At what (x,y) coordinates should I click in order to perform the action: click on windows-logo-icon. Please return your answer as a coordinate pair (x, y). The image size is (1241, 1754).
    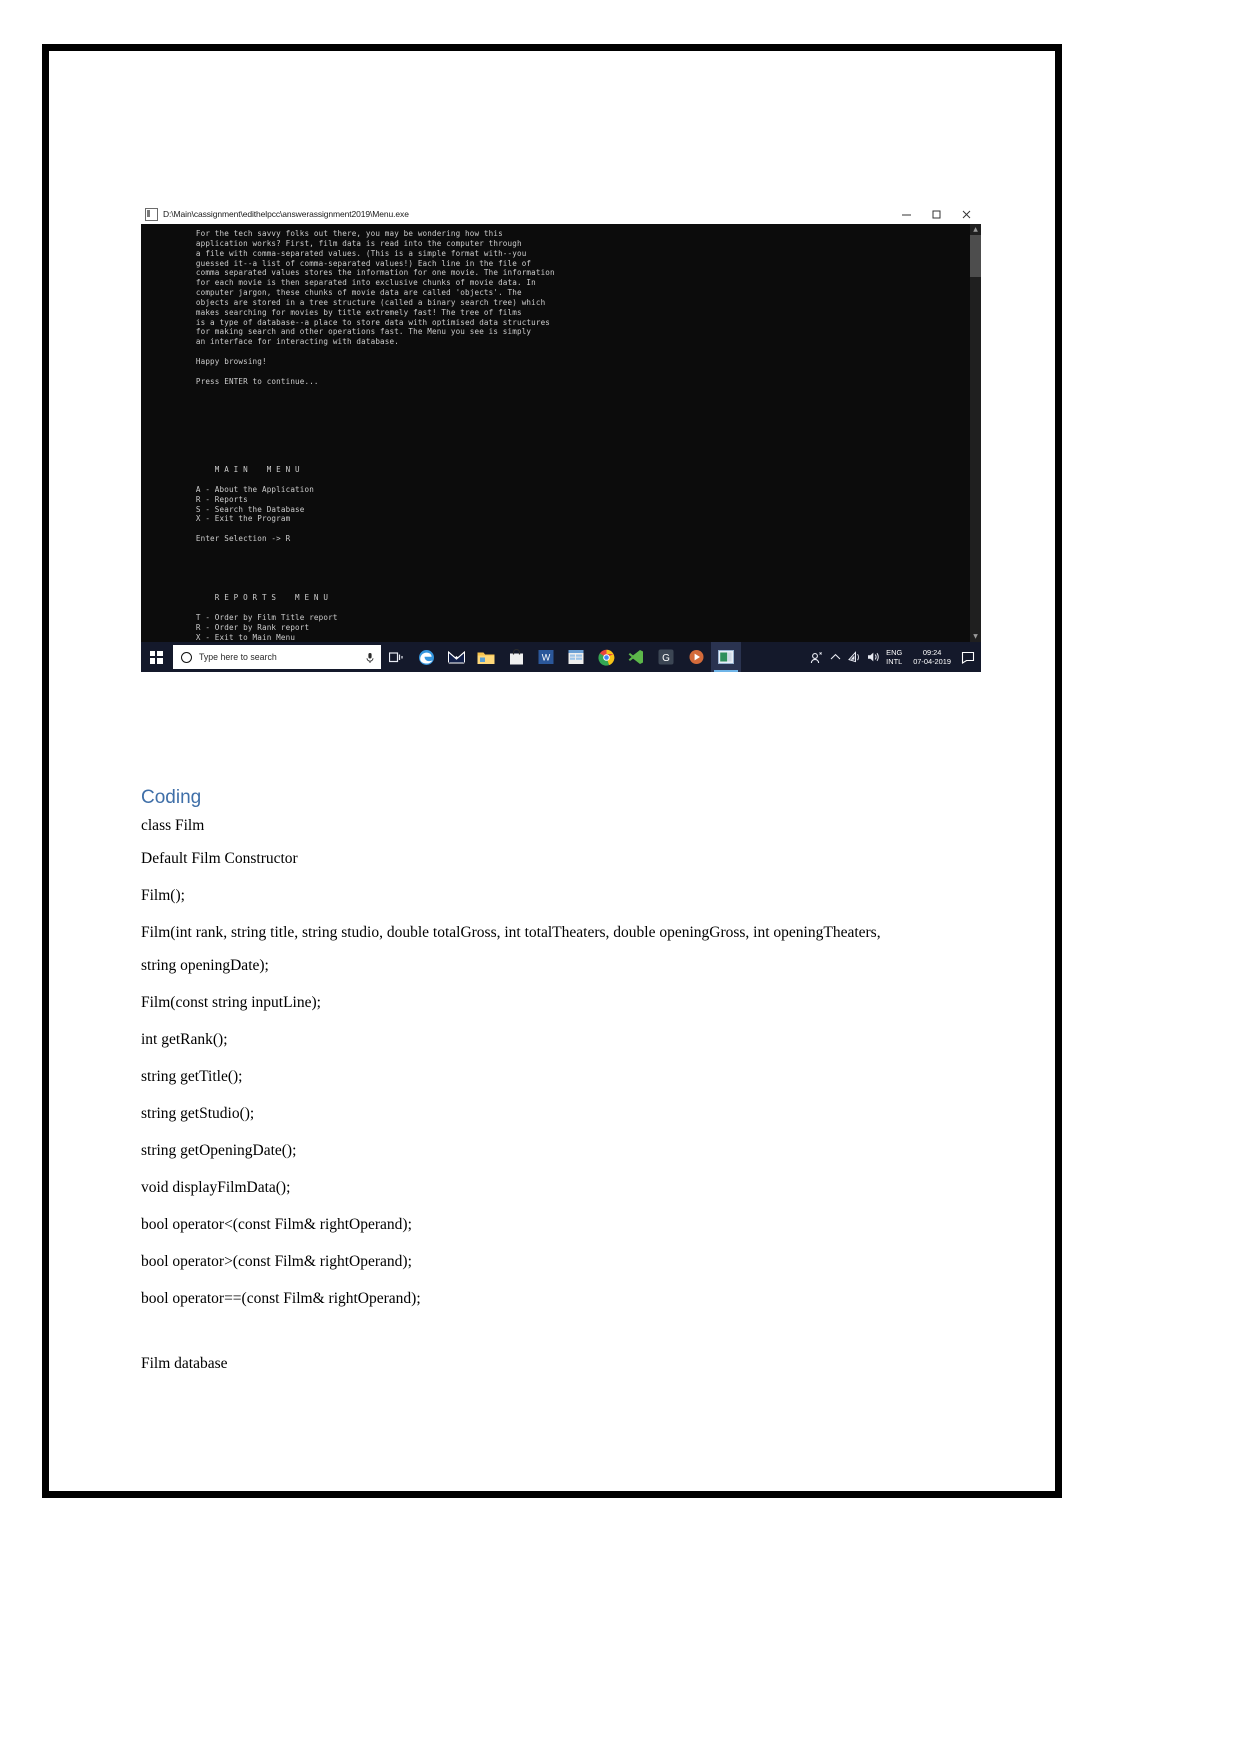
    Looking at the image, I should click on (156, 657).